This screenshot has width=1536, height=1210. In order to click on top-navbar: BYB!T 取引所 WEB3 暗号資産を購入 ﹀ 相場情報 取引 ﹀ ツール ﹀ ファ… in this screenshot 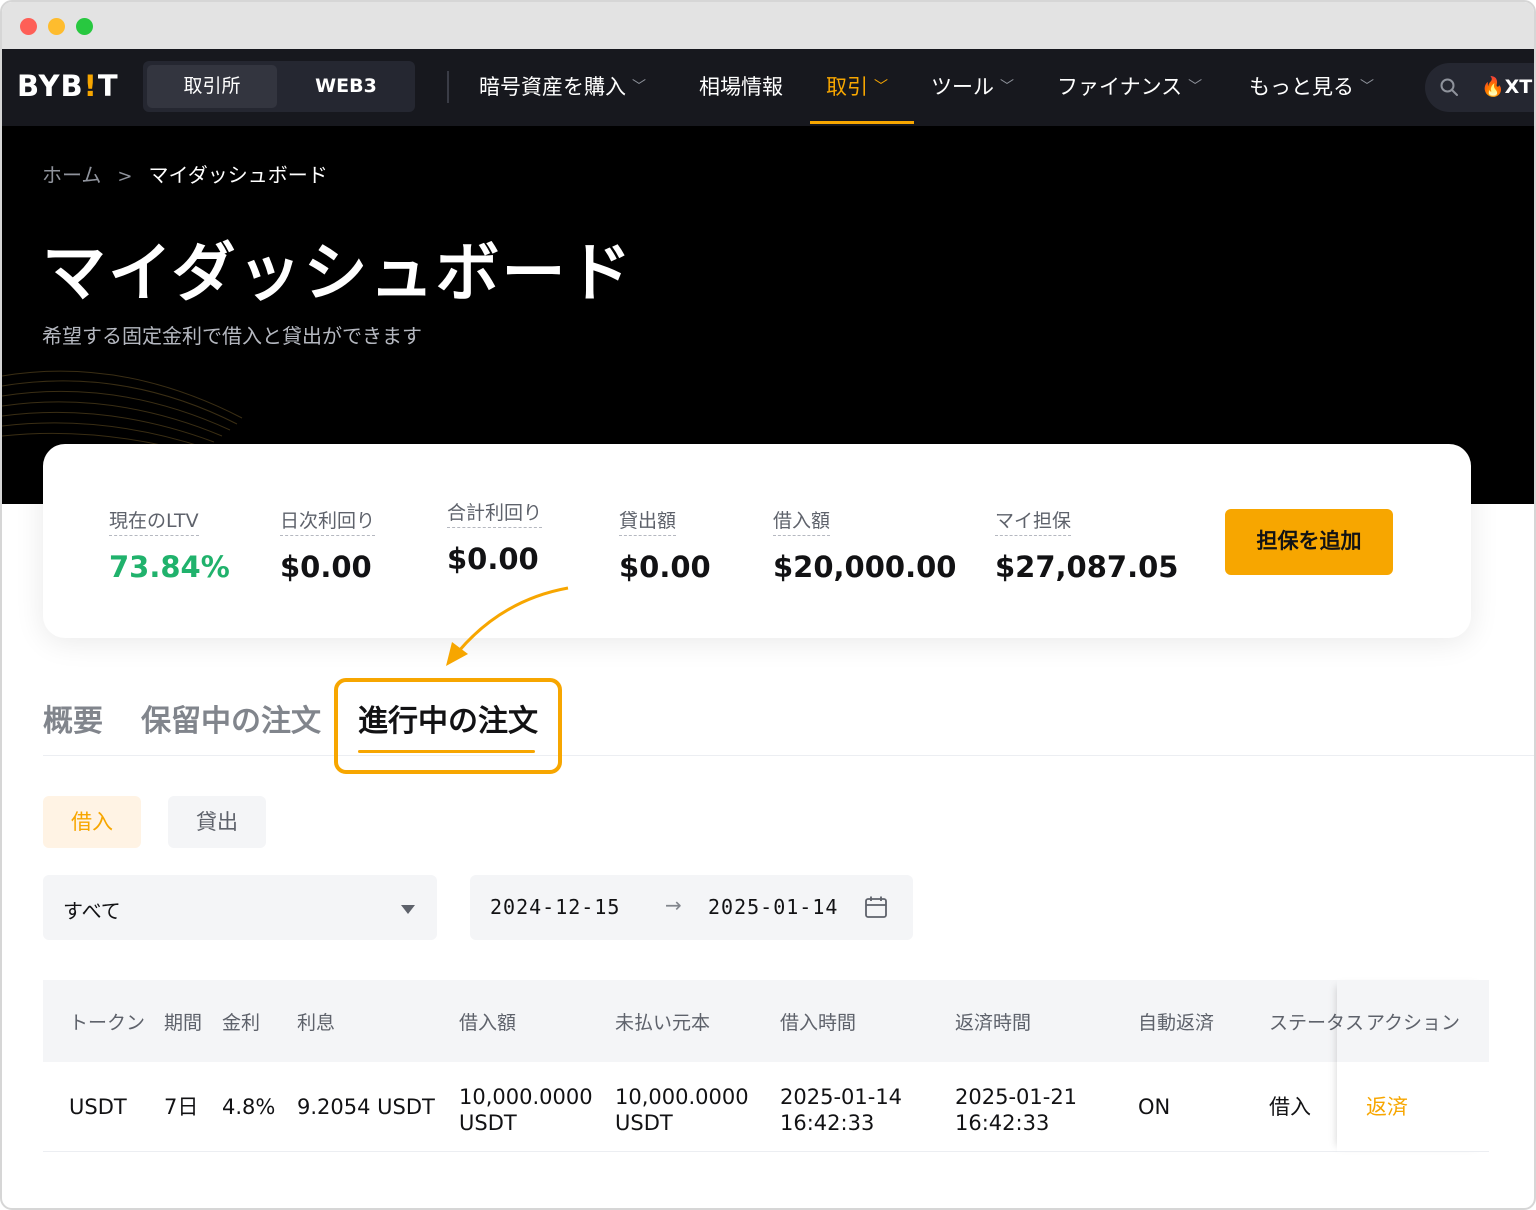, I will do `click(768, 87)`.